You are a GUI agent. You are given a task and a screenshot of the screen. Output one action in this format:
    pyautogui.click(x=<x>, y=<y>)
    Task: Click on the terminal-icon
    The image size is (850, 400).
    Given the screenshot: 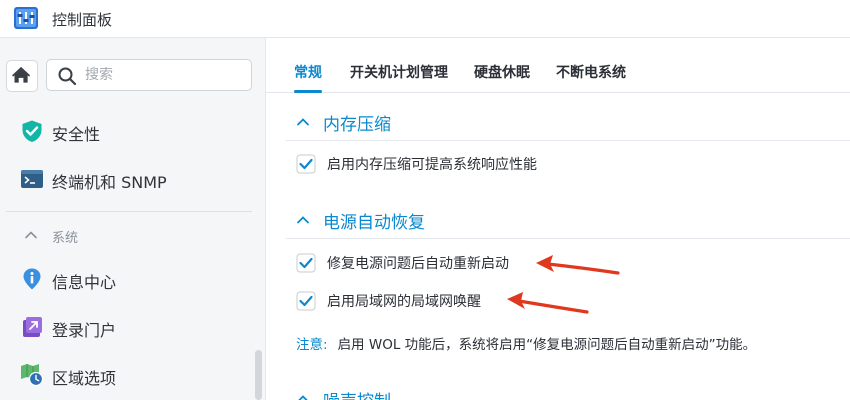 What is the action you would take?
    pyautogui.click(x=32, y=179)
    